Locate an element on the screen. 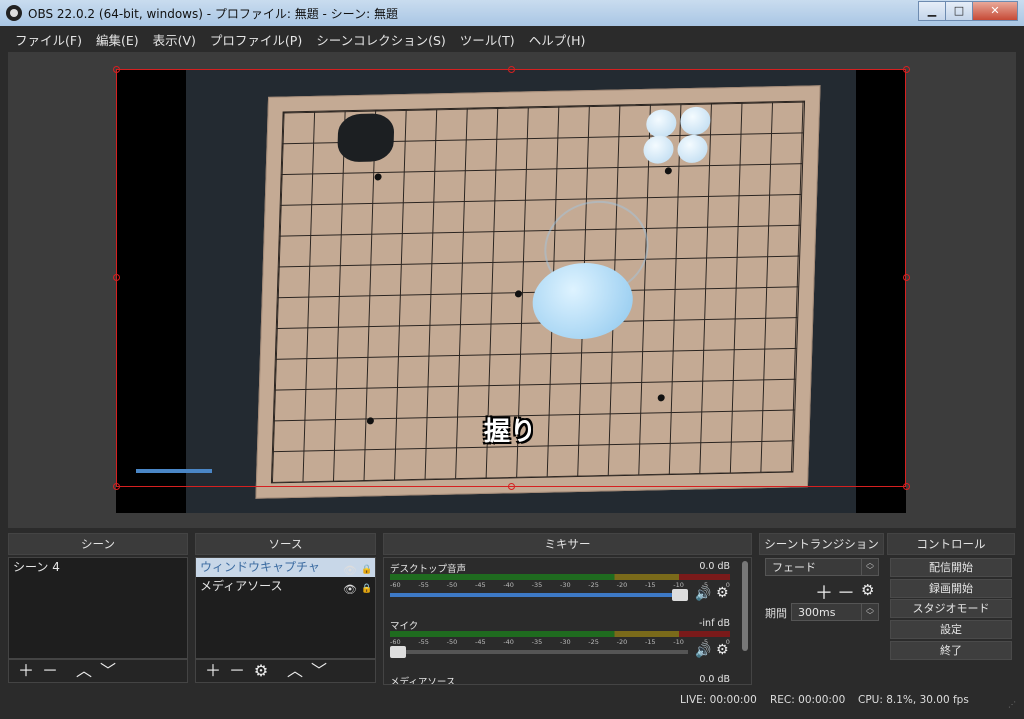 Image resolution: width=1024 pixels, height=719 pixels. source-label: ウィンドウキャプチャ is located at coordinates (260, 567).